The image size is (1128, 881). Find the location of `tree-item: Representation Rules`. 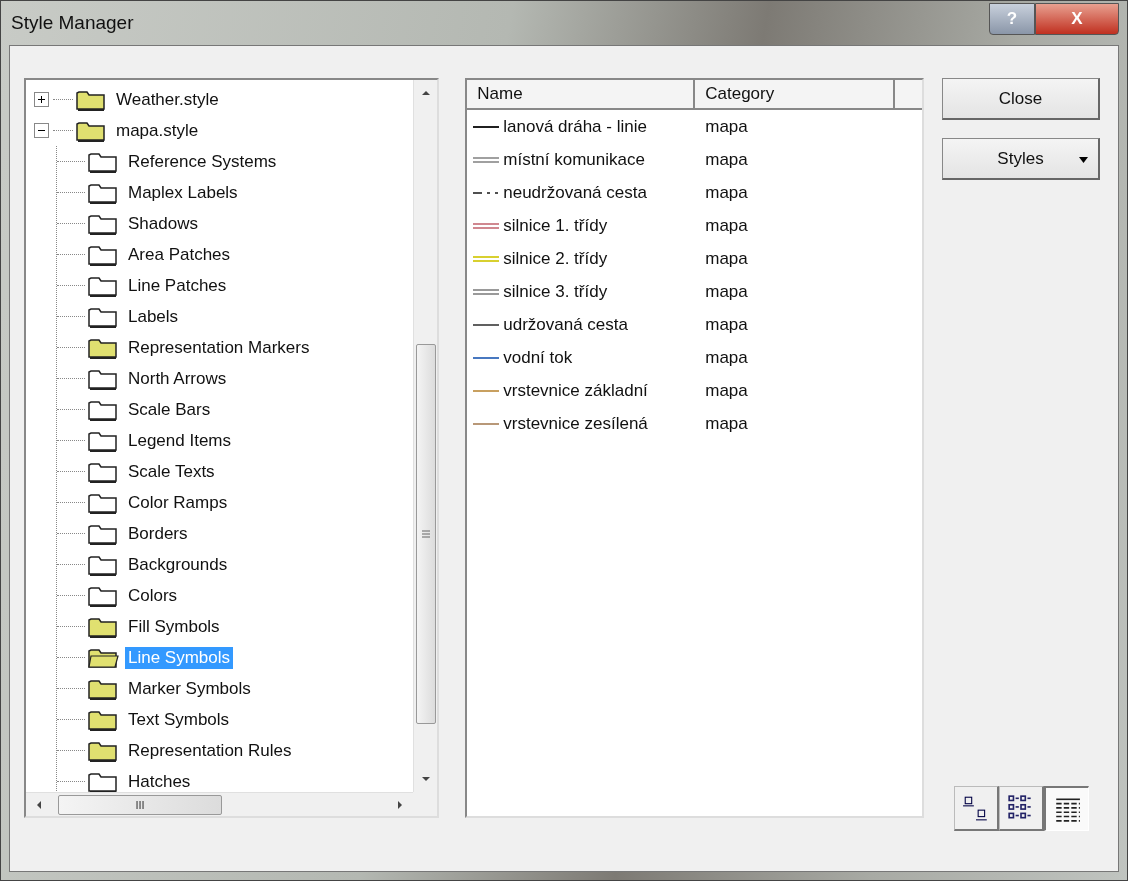

tree-item: Representation Rules is located at coordinates (210, 750).